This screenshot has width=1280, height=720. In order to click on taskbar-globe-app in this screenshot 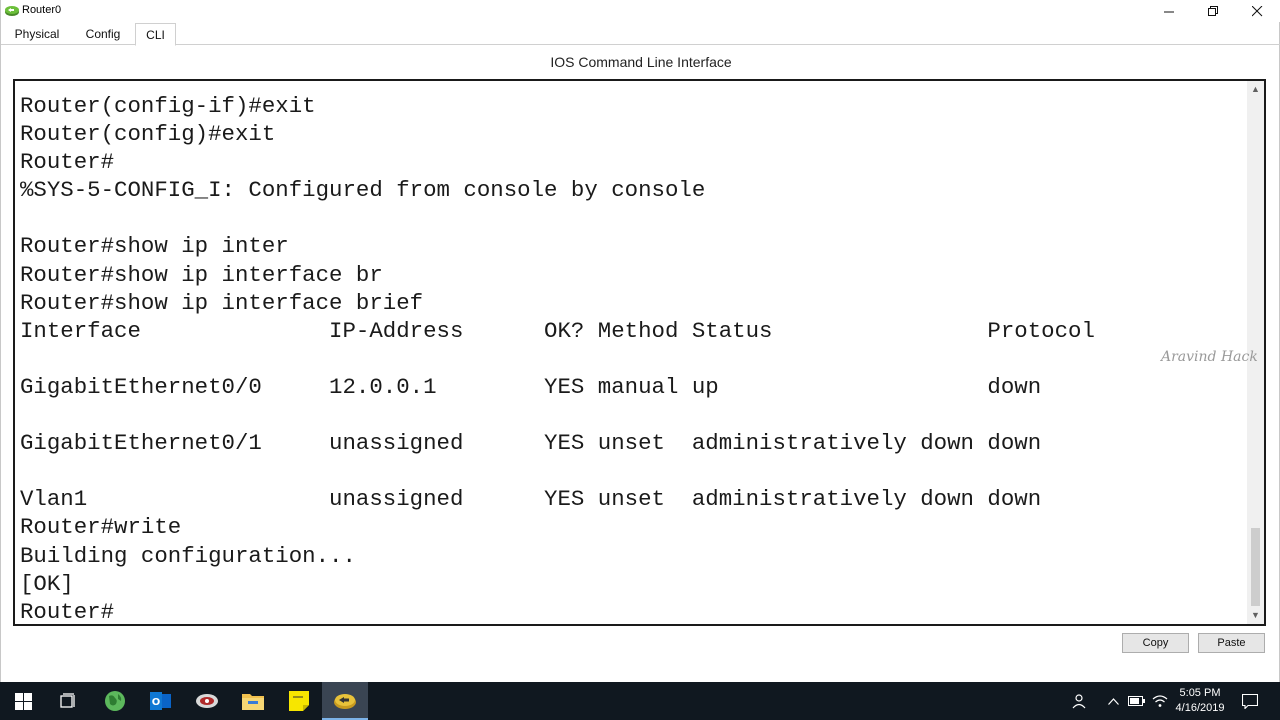, I will do `click(115, 701)`.